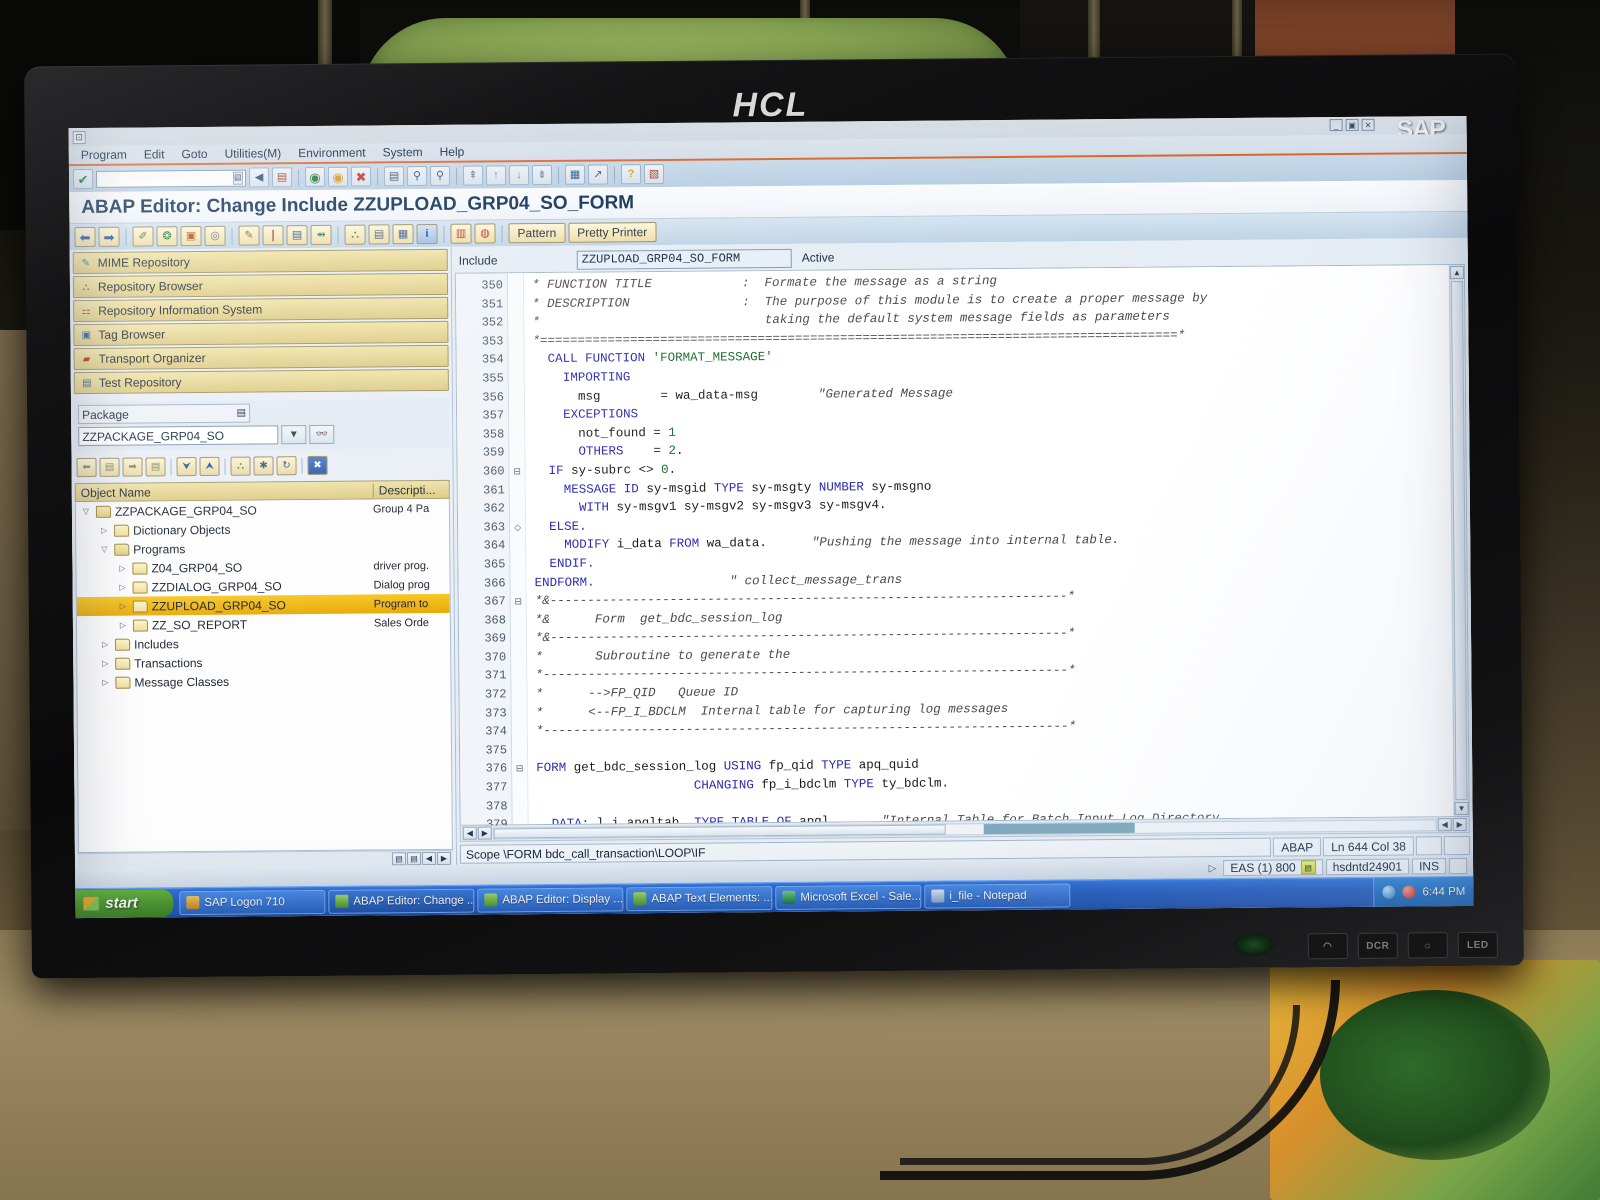  Describe the element at coordinates (315, 177) in the screenshot. I see `back-icon: ◉` at that location.